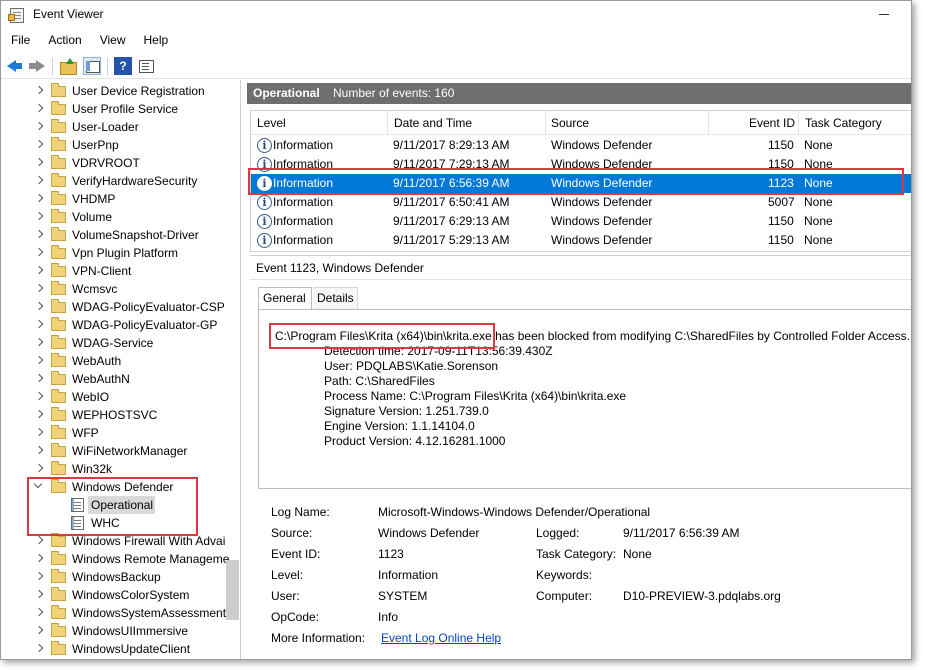  Describe the element at coordinates (120, 361) in the screenshot. I see `tree-item: WebAuth` at that location.